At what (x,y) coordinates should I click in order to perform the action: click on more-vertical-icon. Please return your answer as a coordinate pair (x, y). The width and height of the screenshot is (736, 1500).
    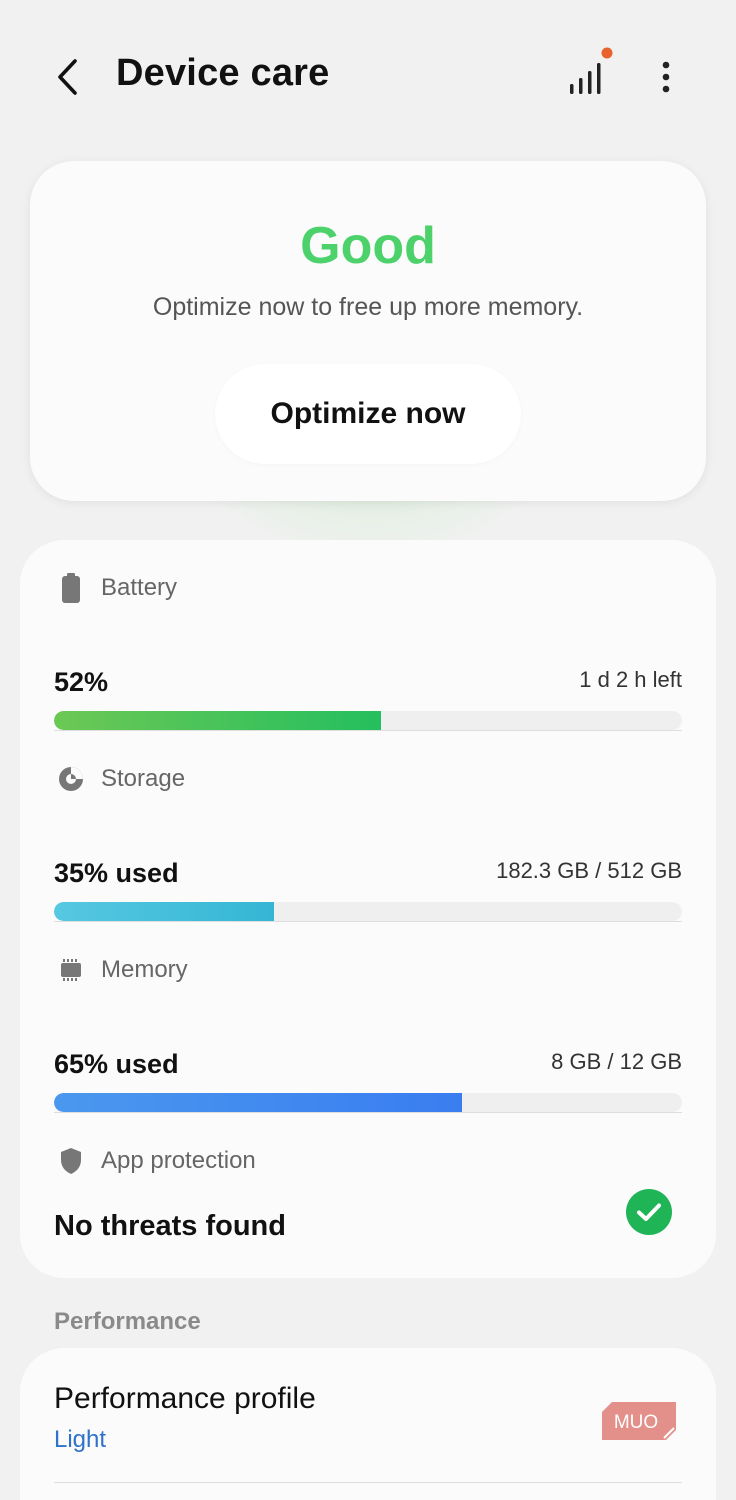
    Looking at the image, I should click on (666, 77).